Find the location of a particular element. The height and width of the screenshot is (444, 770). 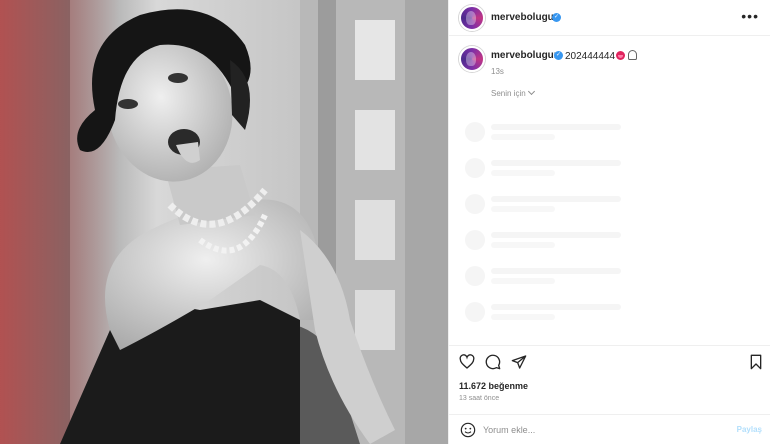

smiley-icon is located at coordinates (468, 430).